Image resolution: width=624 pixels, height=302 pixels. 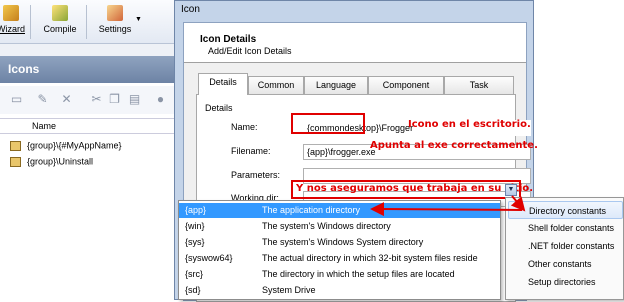 What do you see at coordinates (251, 151) in the screenshot?
I see `filename-label: Filename:` at bounding box center [251, 151].